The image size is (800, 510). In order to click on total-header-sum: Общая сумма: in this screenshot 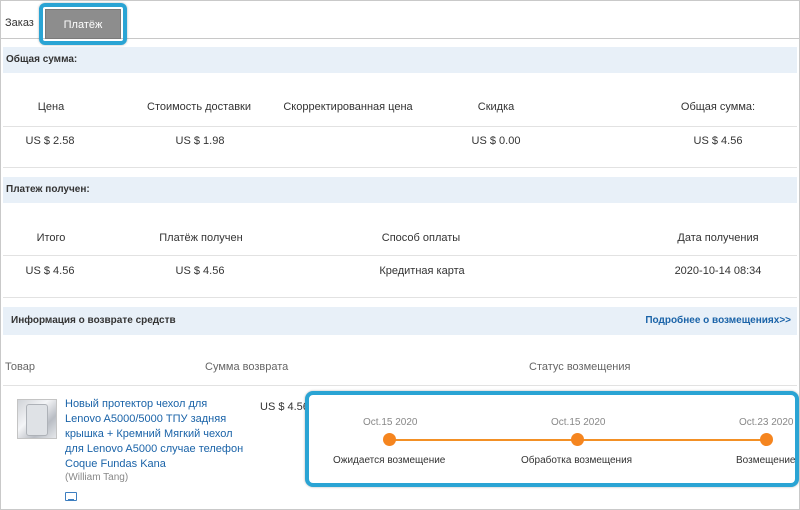, I will do `click(718, 107)`.